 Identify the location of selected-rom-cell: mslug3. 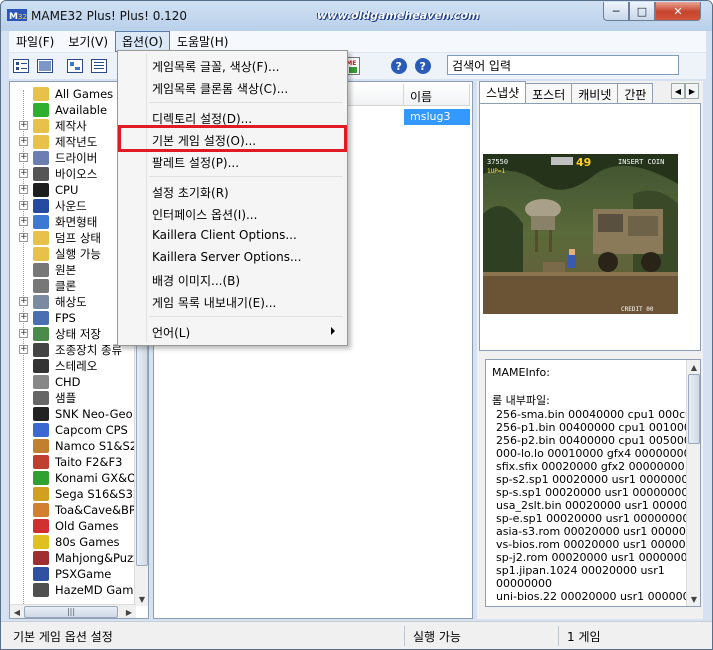
(437, 117).